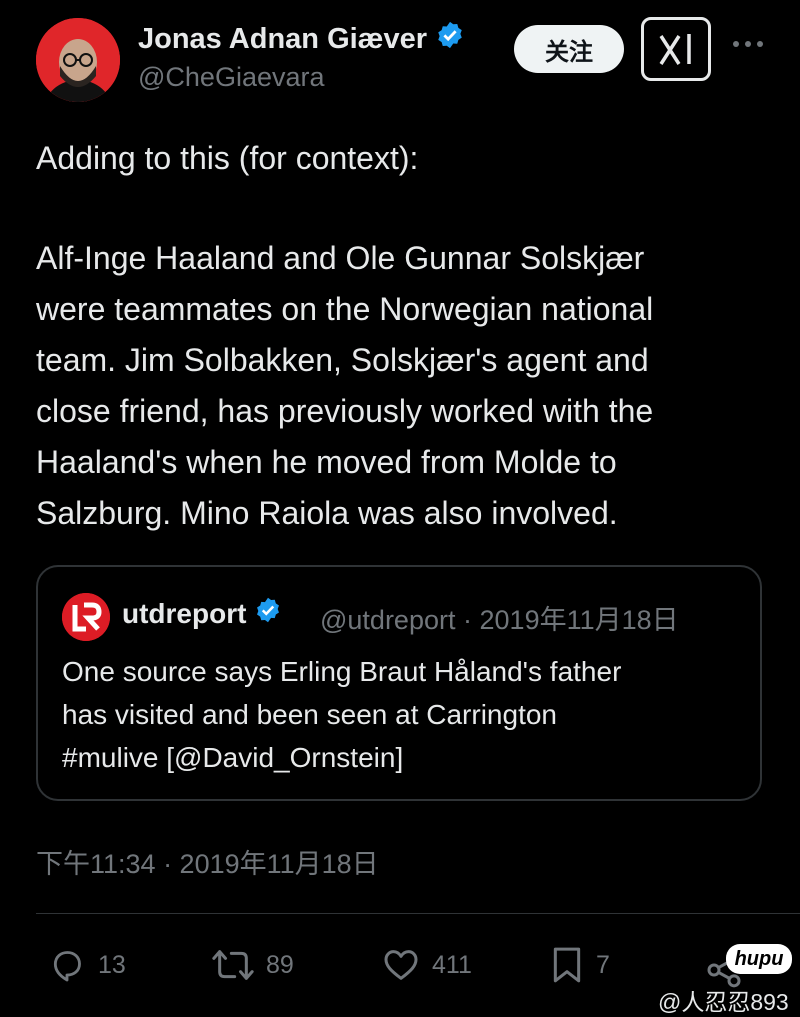  Describe the element at coordinates (759, 959) in the screenshot. I see `hupu-logo-badge: hupu` at that location.